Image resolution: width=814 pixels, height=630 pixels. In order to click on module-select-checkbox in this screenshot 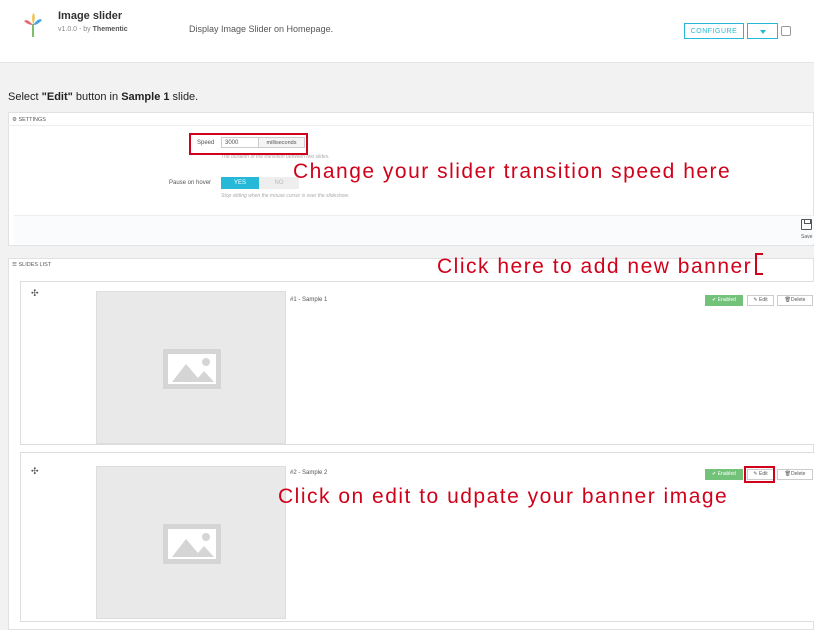, I will do `click(786, 31)`.